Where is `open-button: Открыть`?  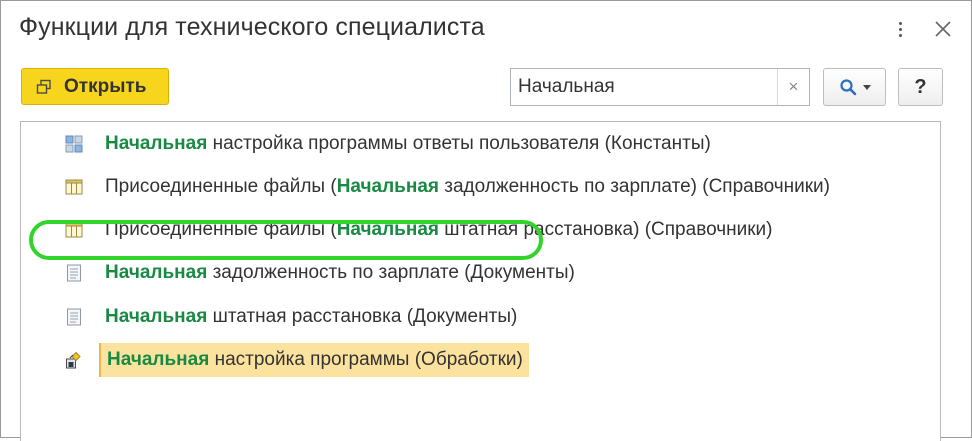 open-button: Открыть is located at coordinates (95, 86).